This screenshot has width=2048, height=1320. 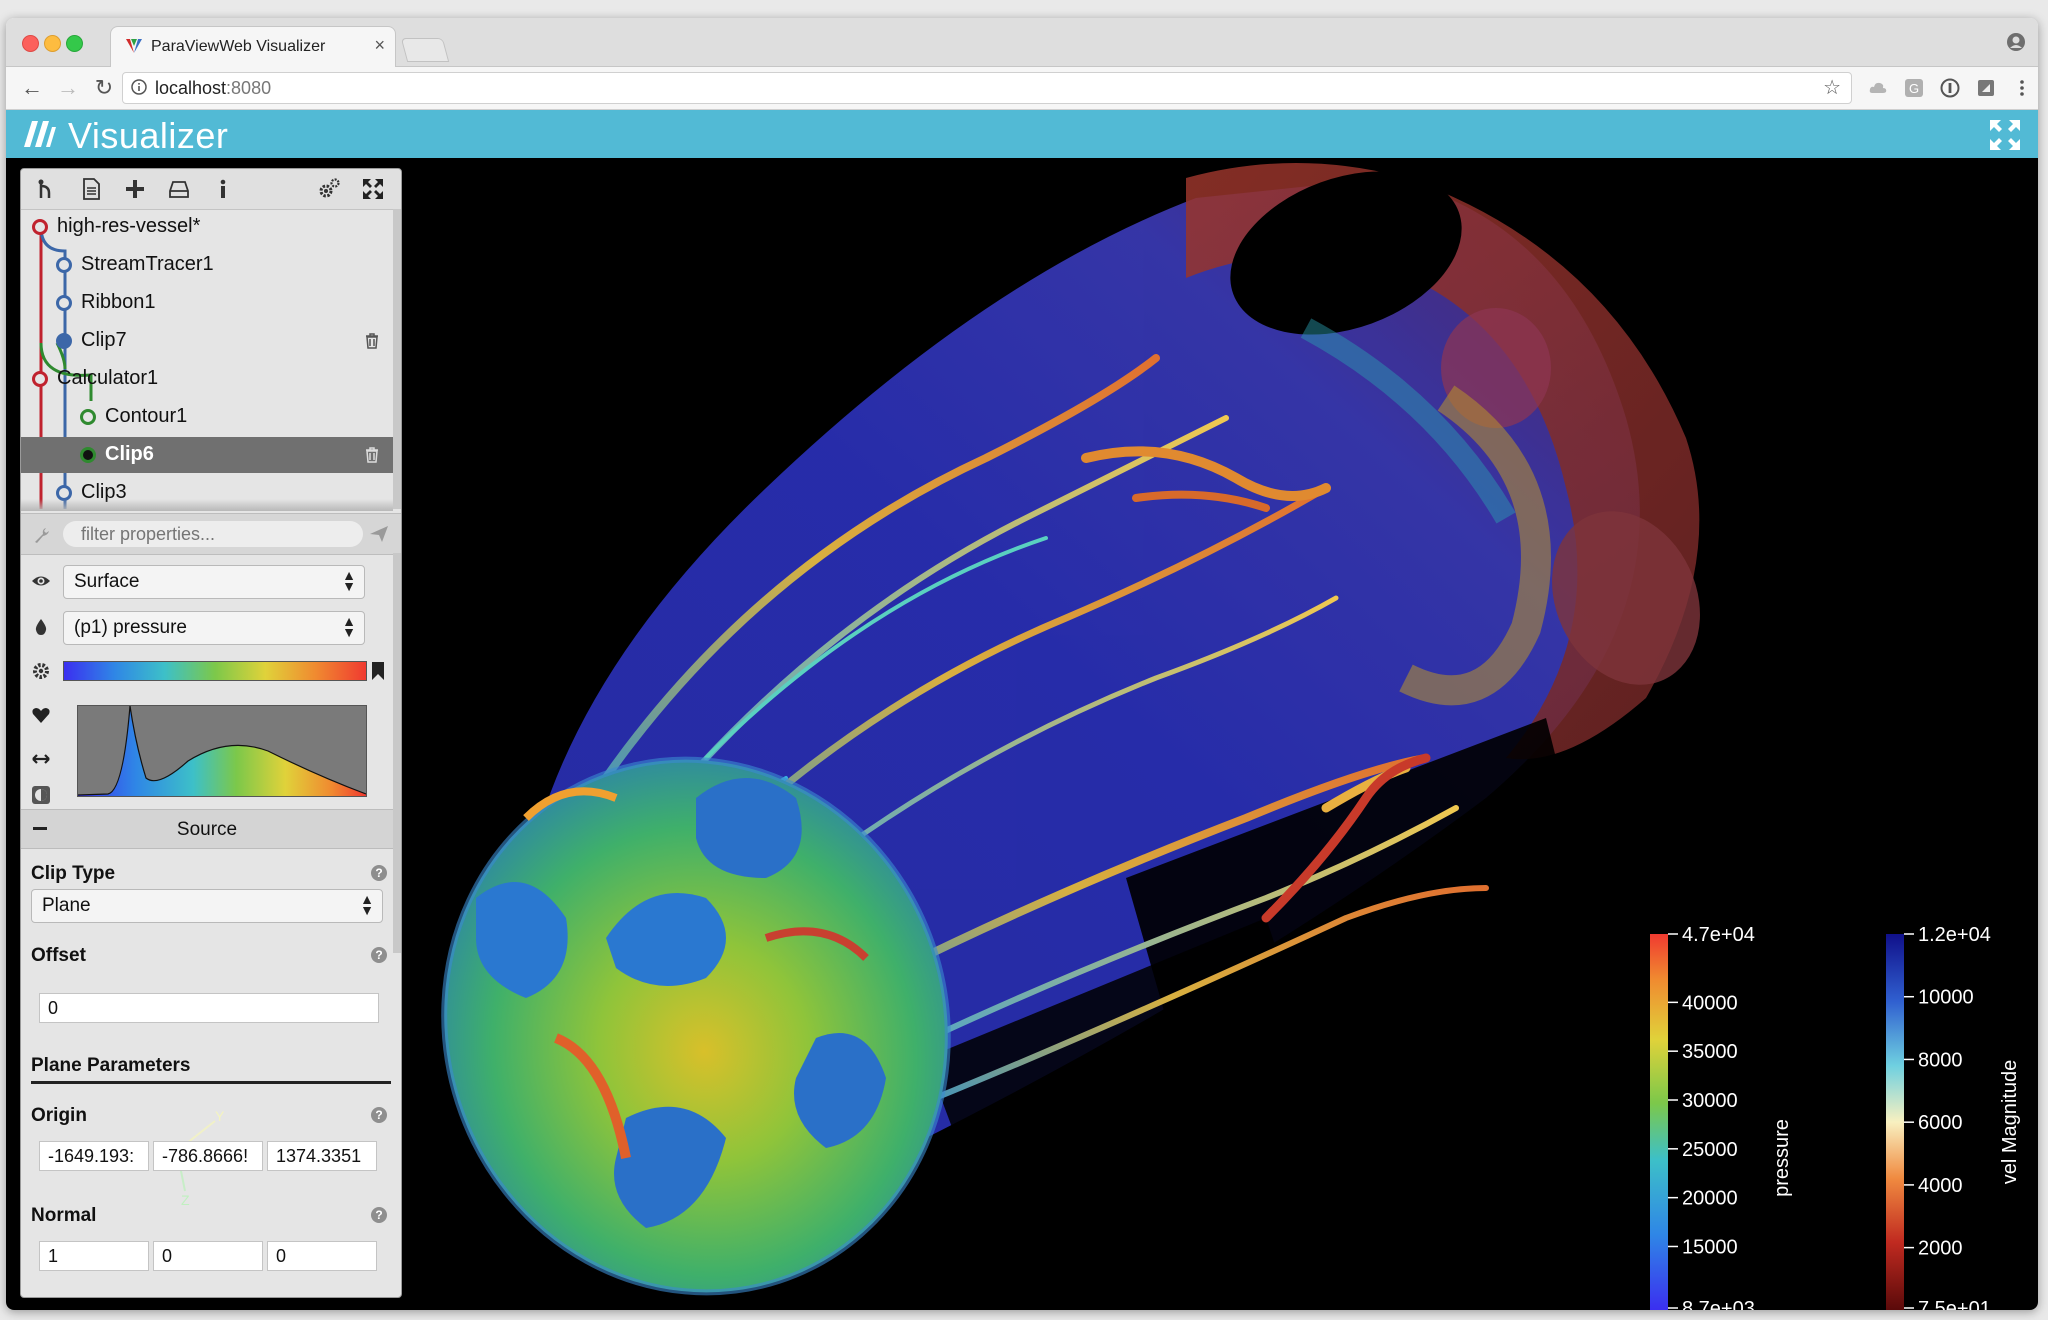 What do you see at coordinates (207, 227) in the screenshot?
I see `pipeline-item: high-res-vessel*` at bounding box center [207, 227].